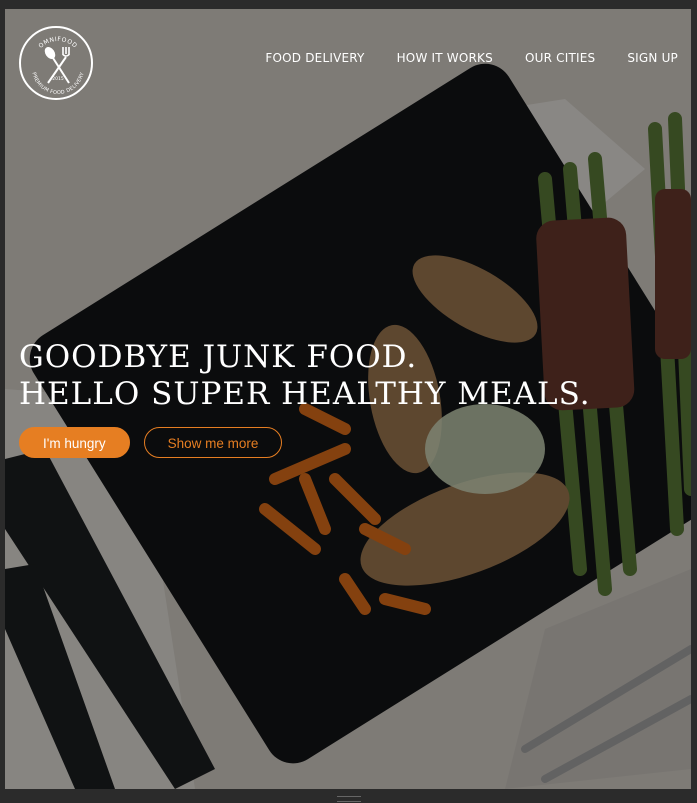 The height and width of the screenshot is (803, 697). I want to click on im-hungry-button: I'm hungry, so click(74, 442).